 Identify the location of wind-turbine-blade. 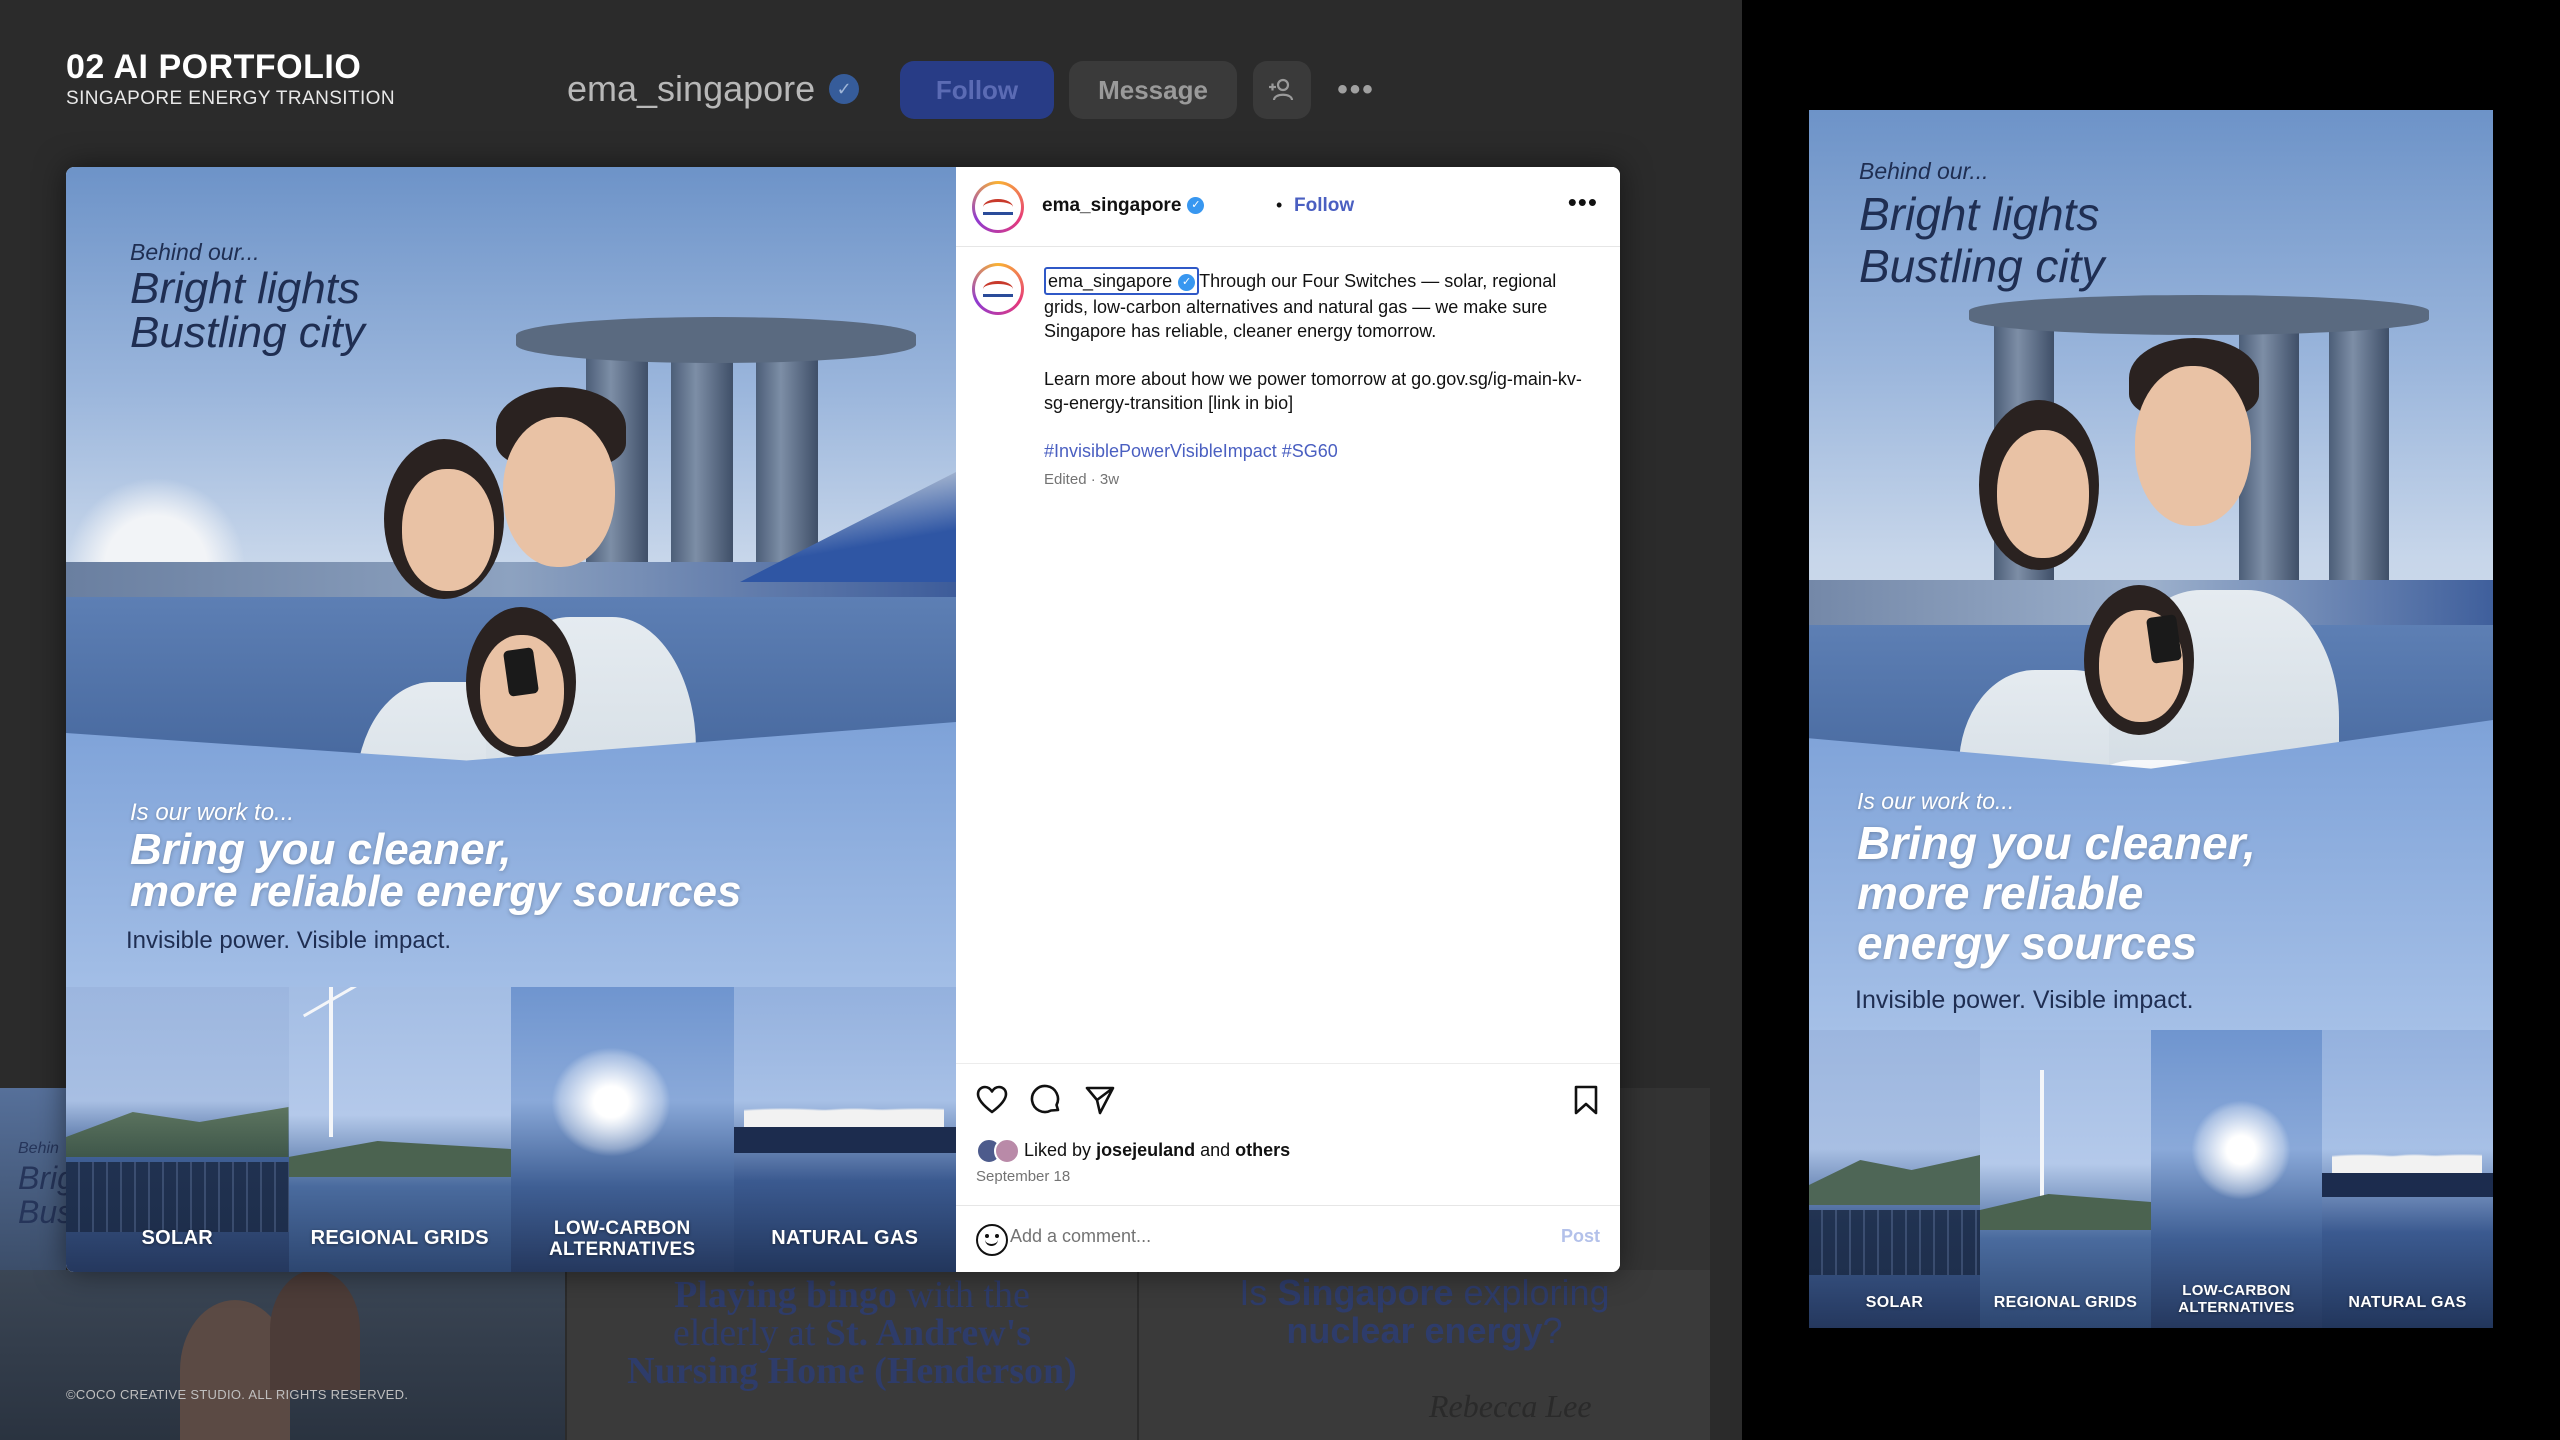
(333, 1002).